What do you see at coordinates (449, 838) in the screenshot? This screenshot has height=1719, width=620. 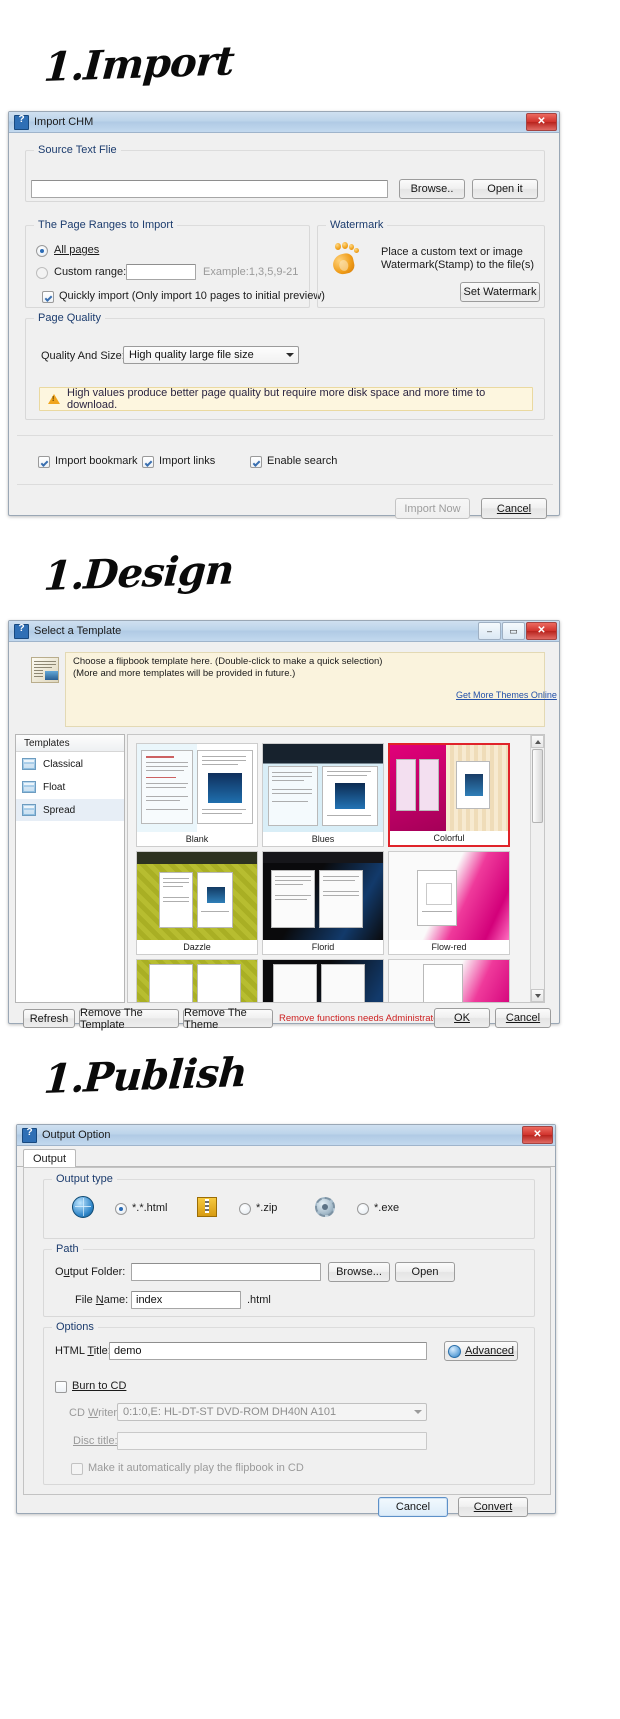 I see `template-card-label: Colorful` at bounding box center [449, 838].